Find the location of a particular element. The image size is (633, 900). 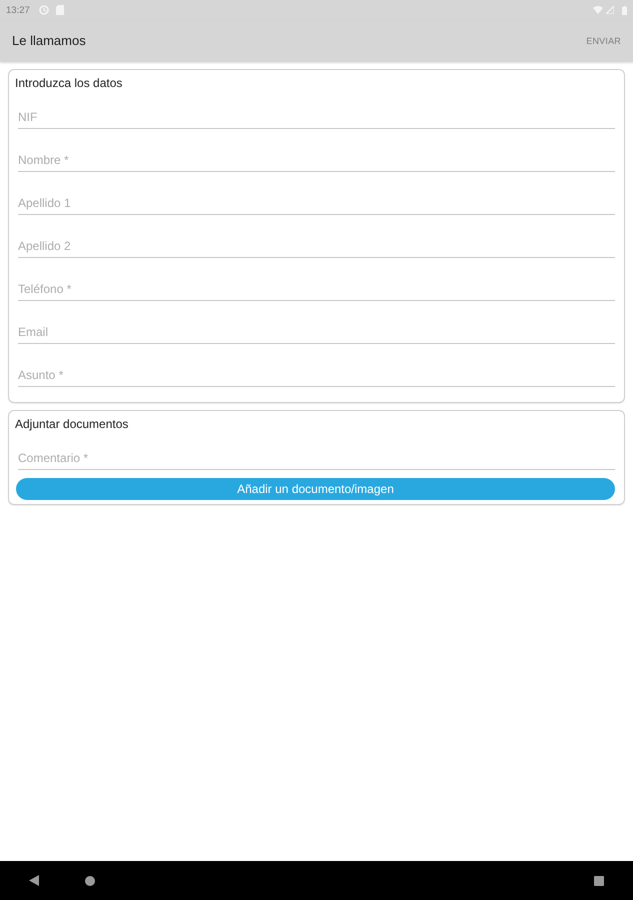

input-field: Apellido 2 is located at coordinates (316, 239).